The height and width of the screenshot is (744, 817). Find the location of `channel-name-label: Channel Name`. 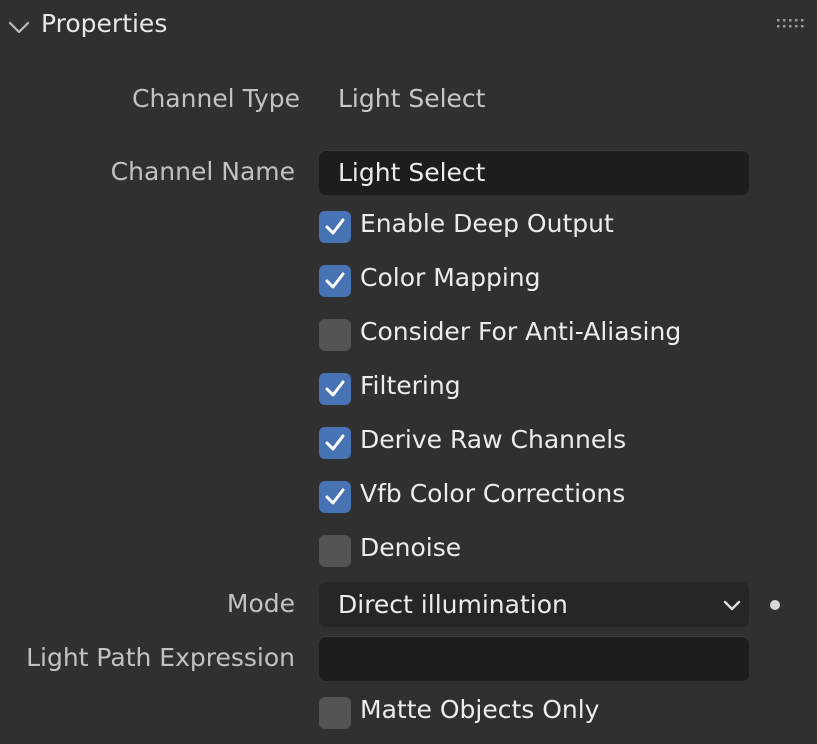

channel-name-label: Channel Name is located at coordinates (202, 171).